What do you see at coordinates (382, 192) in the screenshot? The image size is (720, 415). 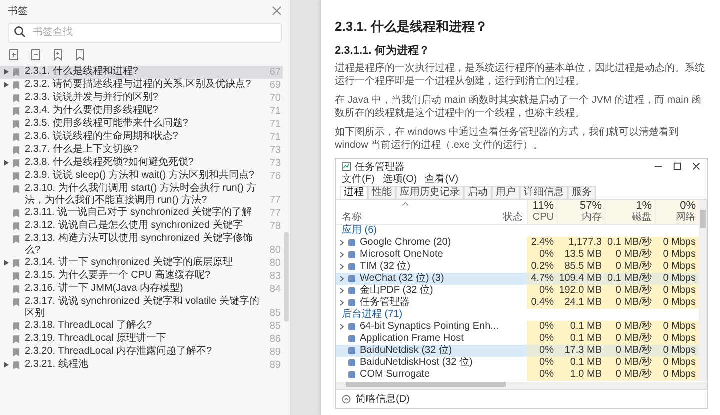 I see `tab: 性能` at bounding box center [382, 192].